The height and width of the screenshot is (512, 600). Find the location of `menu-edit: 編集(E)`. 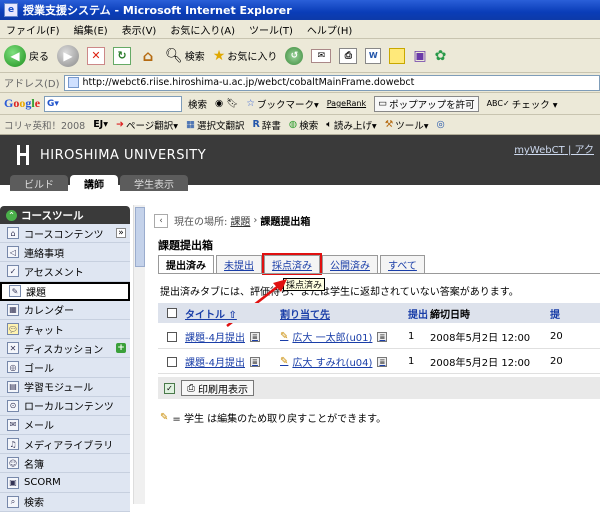

menu-edit: 編集(E) is located at coordinates (91, 29).